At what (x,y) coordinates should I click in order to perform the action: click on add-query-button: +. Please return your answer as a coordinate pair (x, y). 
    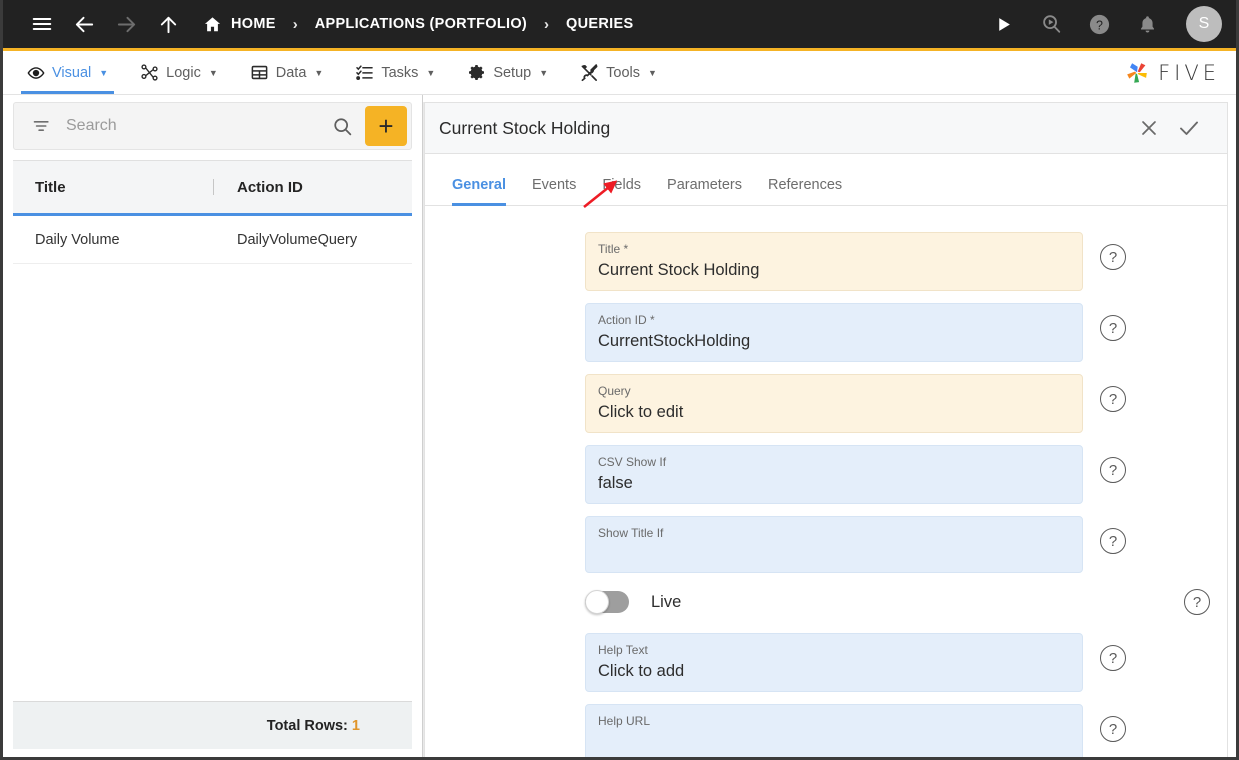
    Looking at the image, I should click on (386, 126).